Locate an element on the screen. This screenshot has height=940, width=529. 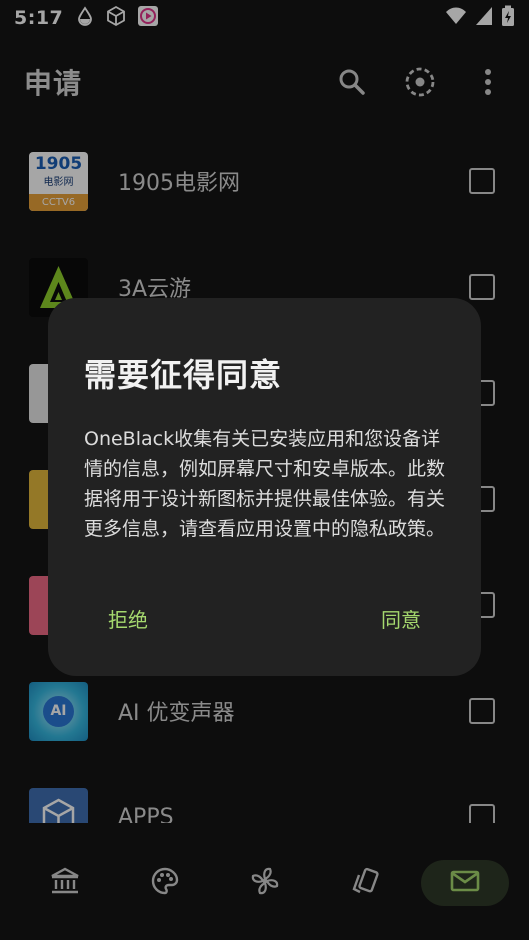
dialog-title: 需要征得同意 is located at coordinates (183, 375).